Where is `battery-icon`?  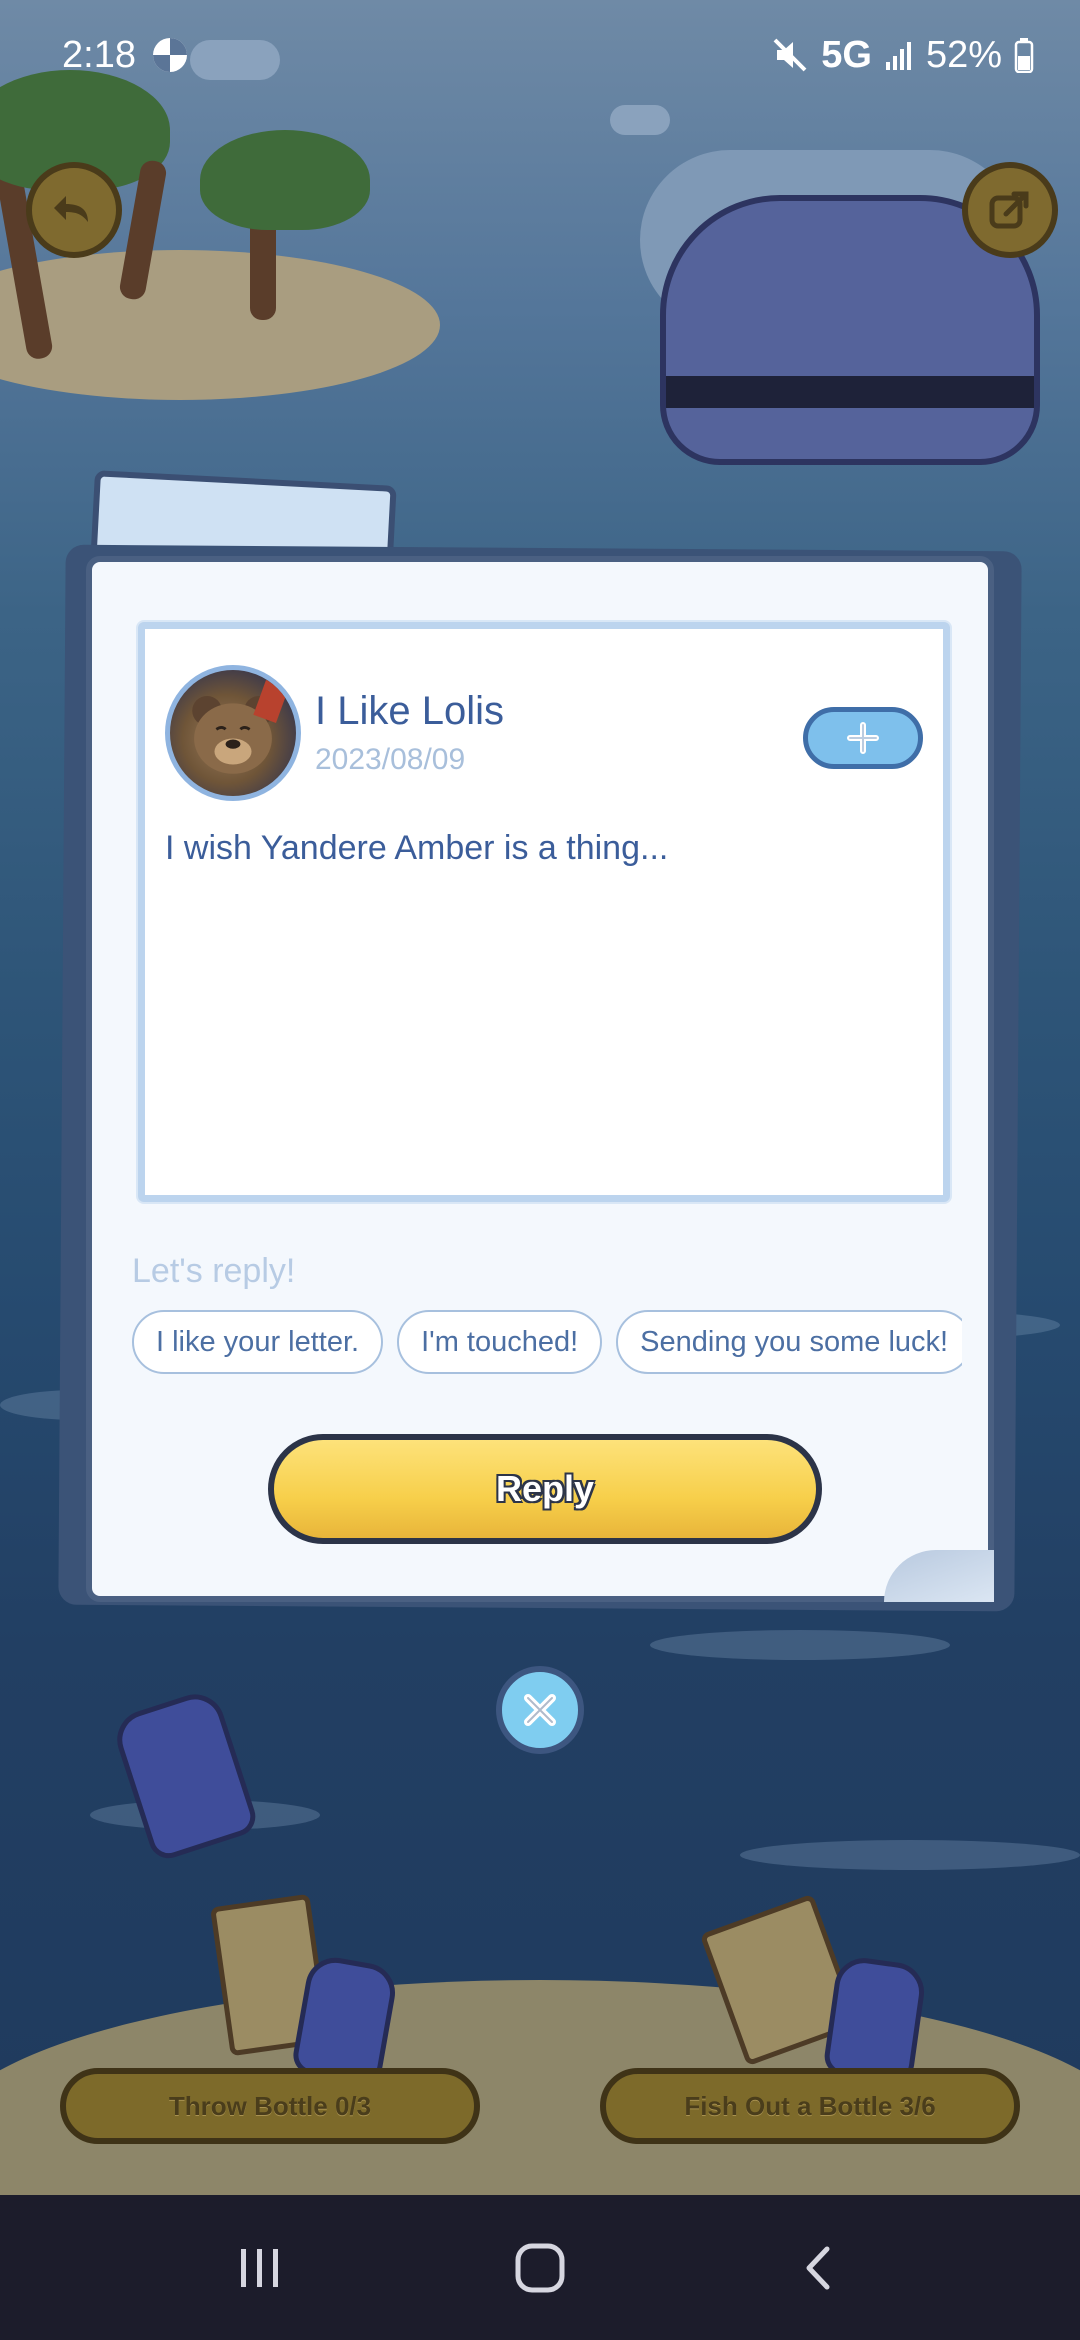
battery-icon is located at coordinates (1024, 55).